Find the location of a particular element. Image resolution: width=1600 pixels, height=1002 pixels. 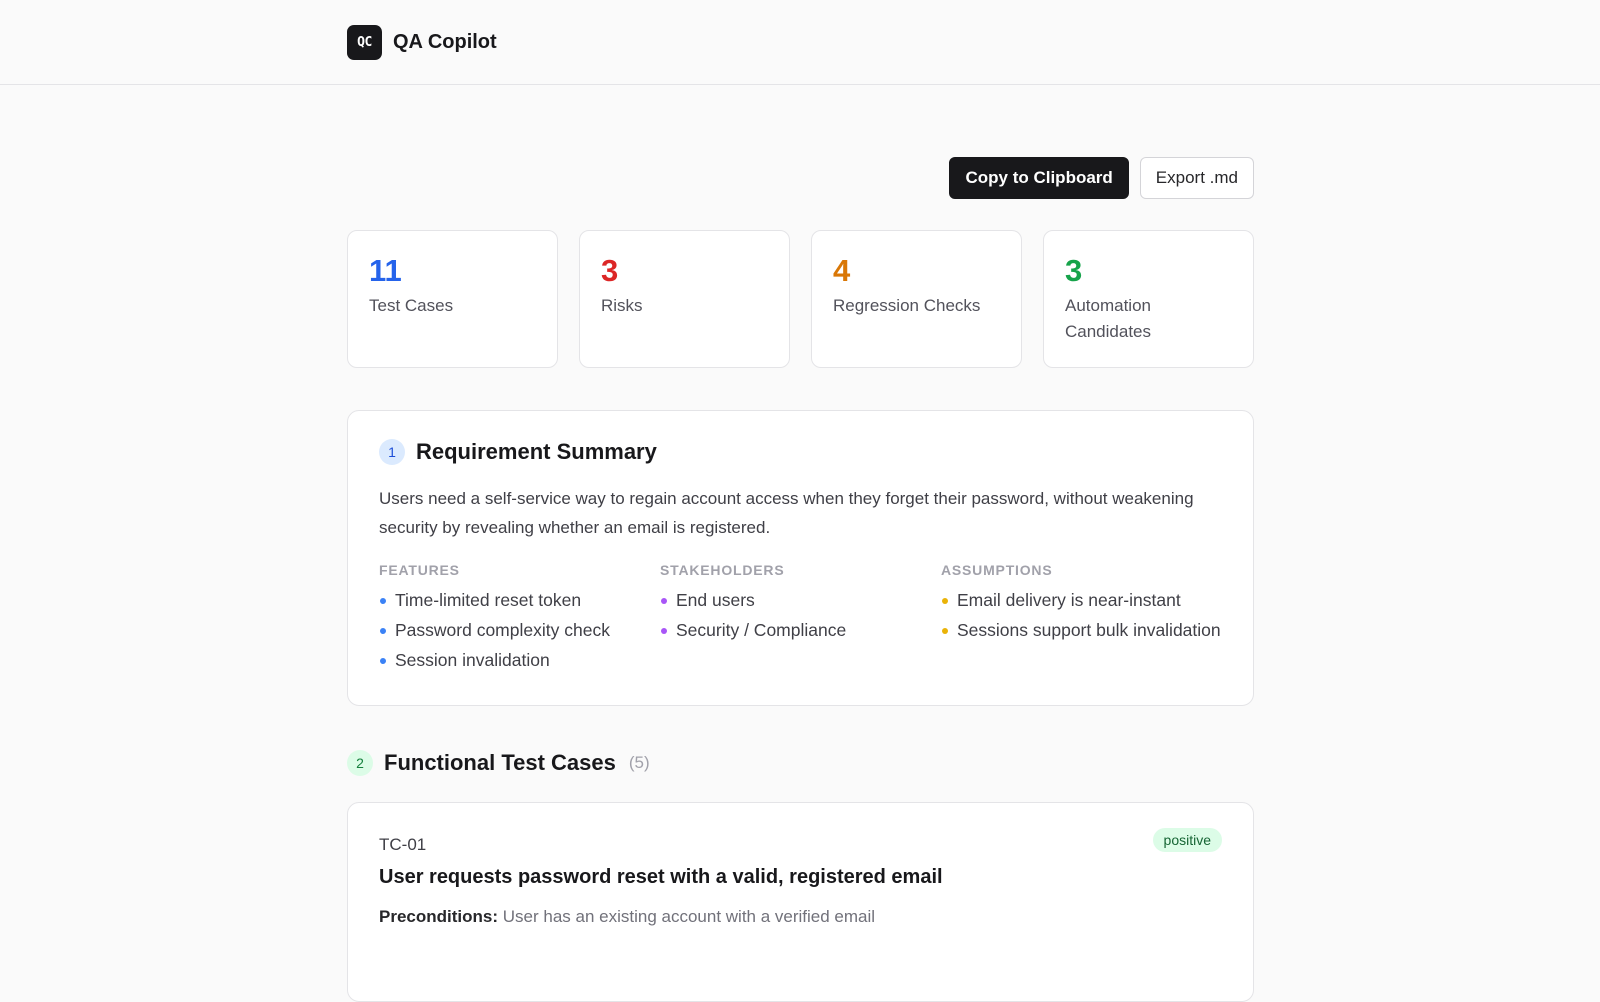

stat-card-automation-candidates: 3 Automation Candidates is located at coordinates (1148, 299).